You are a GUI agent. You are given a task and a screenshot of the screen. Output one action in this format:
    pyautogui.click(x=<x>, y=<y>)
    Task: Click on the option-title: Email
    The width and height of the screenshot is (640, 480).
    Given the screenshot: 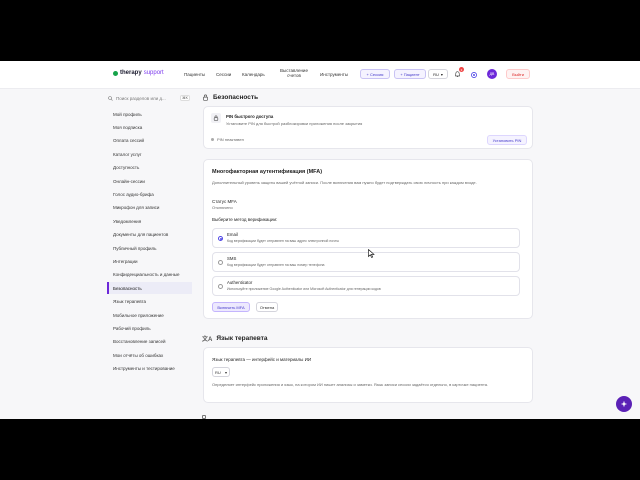 What is the action you would take?
    pyautogui.click(x=232, y=234)
    